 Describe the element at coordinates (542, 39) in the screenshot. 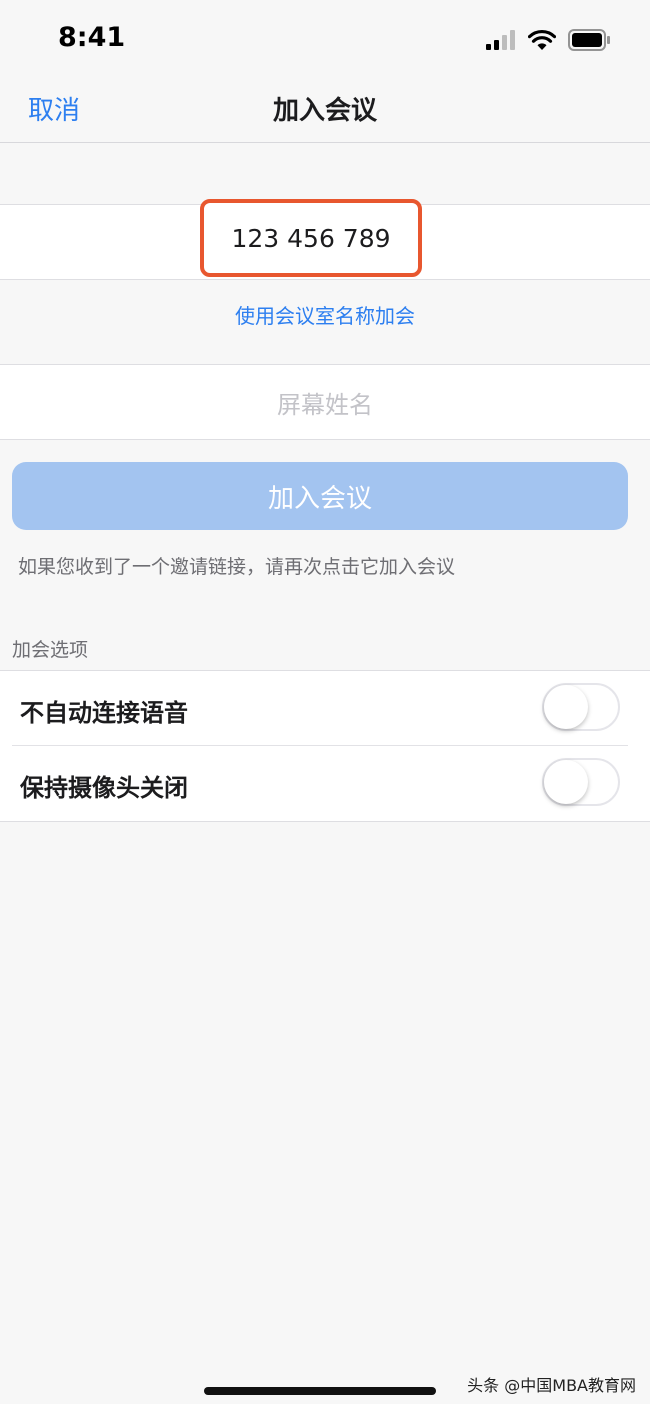

I see `wifi-icon` at that location.